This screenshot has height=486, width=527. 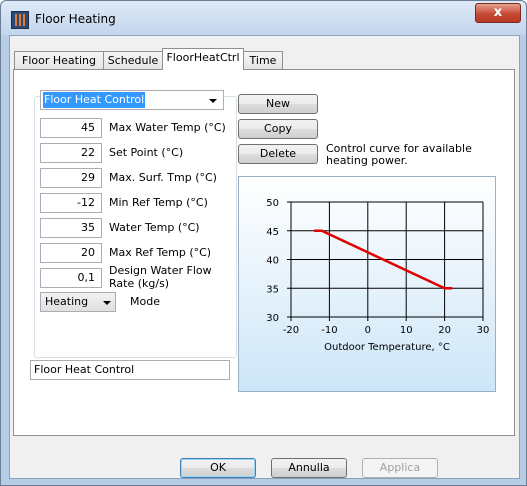 What do you see at coordinates (71, 228) in the screenshot?
I see `water-temp-field: 35` at bounding box center [71, 228].